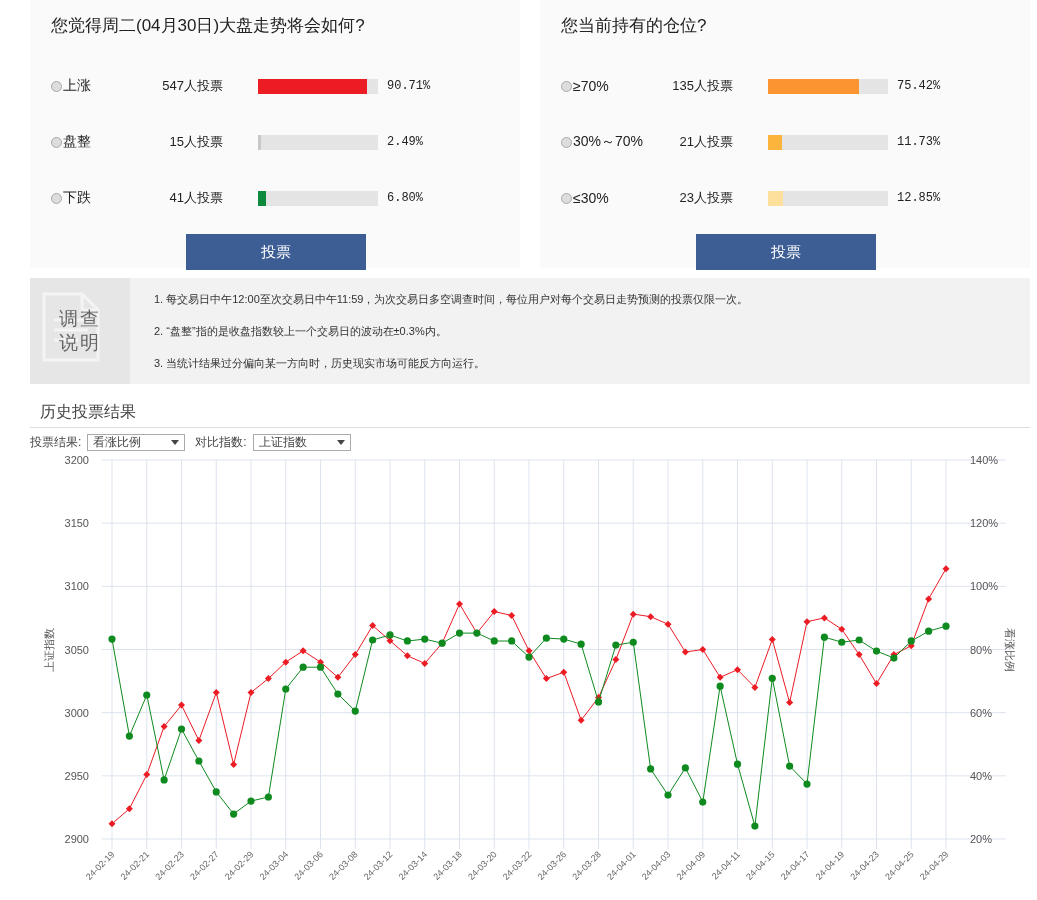 Image resolution: width=1037 pixels, height=900 pixels. I want to click on axis-tick-label: 2900, so click(76, 839).